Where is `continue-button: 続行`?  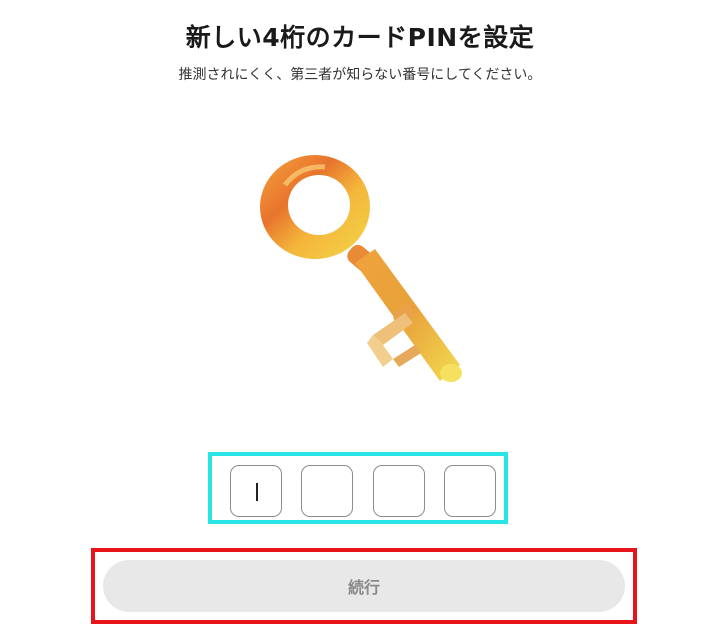
continue-button: 続行 is located at coordinates (364, 586).